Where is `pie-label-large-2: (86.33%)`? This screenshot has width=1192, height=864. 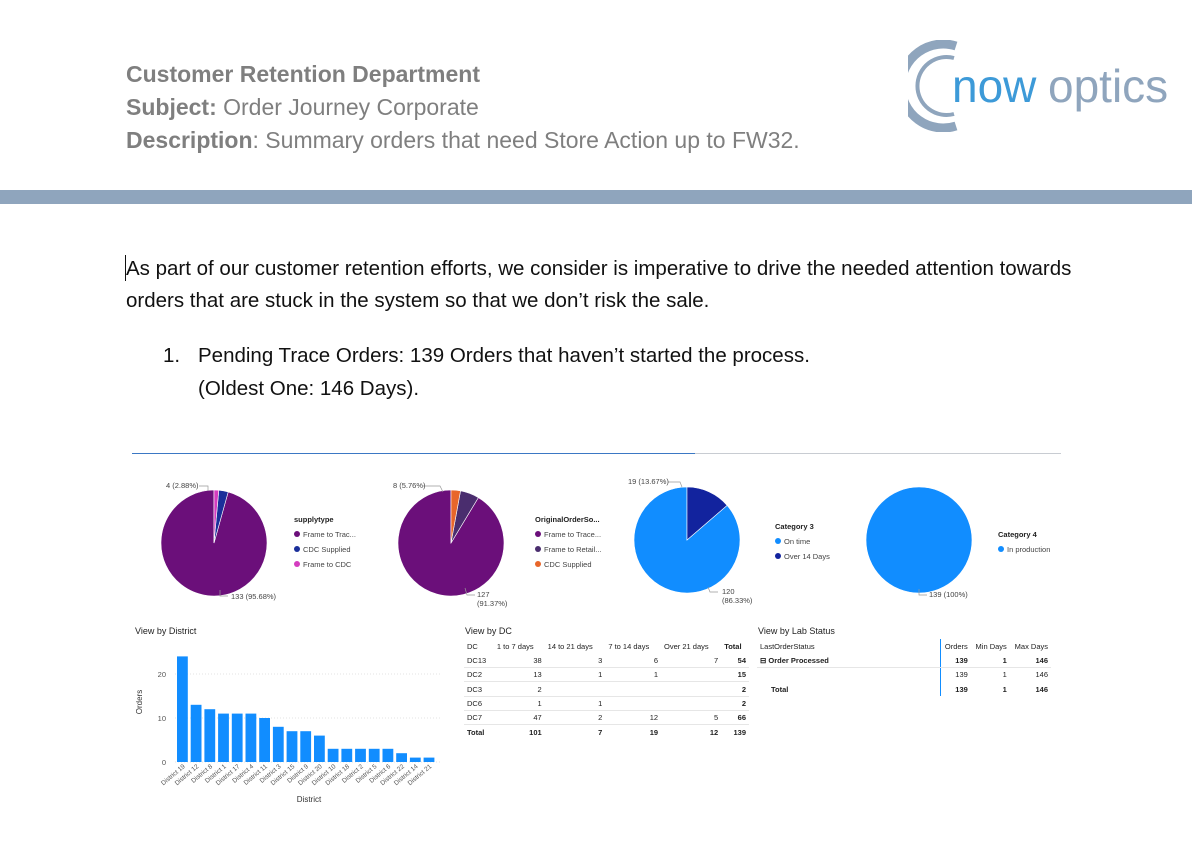 pie-label-large-2: (86.33%) is located at coordinates (737, 600).